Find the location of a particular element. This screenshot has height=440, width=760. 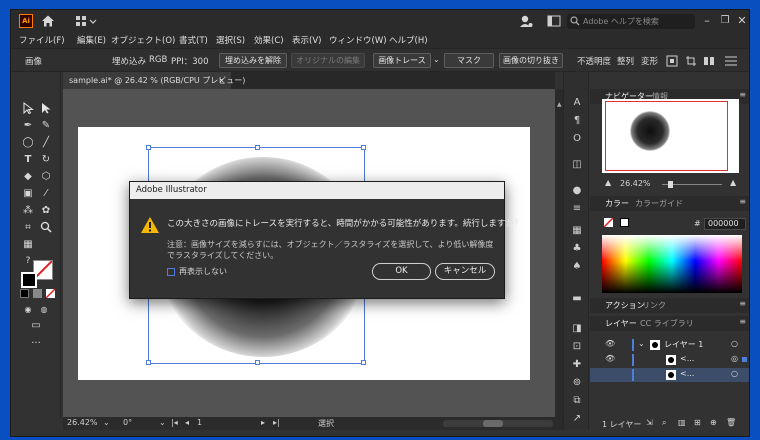

cancel-button: キャンセル is located at coordinates (465, 271).